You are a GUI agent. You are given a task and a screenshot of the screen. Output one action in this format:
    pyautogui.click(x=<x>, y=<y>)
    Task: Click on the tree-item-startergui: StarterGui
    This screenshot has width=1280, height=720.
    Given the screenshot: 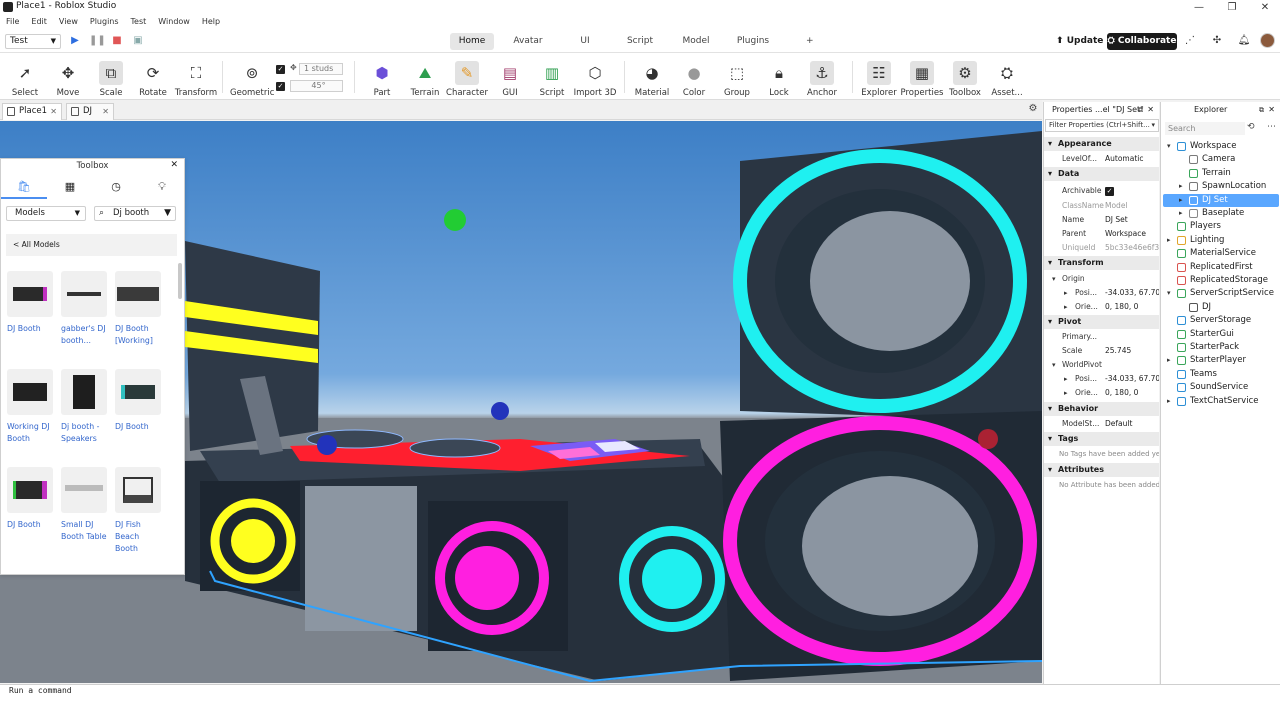 What is the action you would take?
    pyautogui.click(x=1221, y=334)
    